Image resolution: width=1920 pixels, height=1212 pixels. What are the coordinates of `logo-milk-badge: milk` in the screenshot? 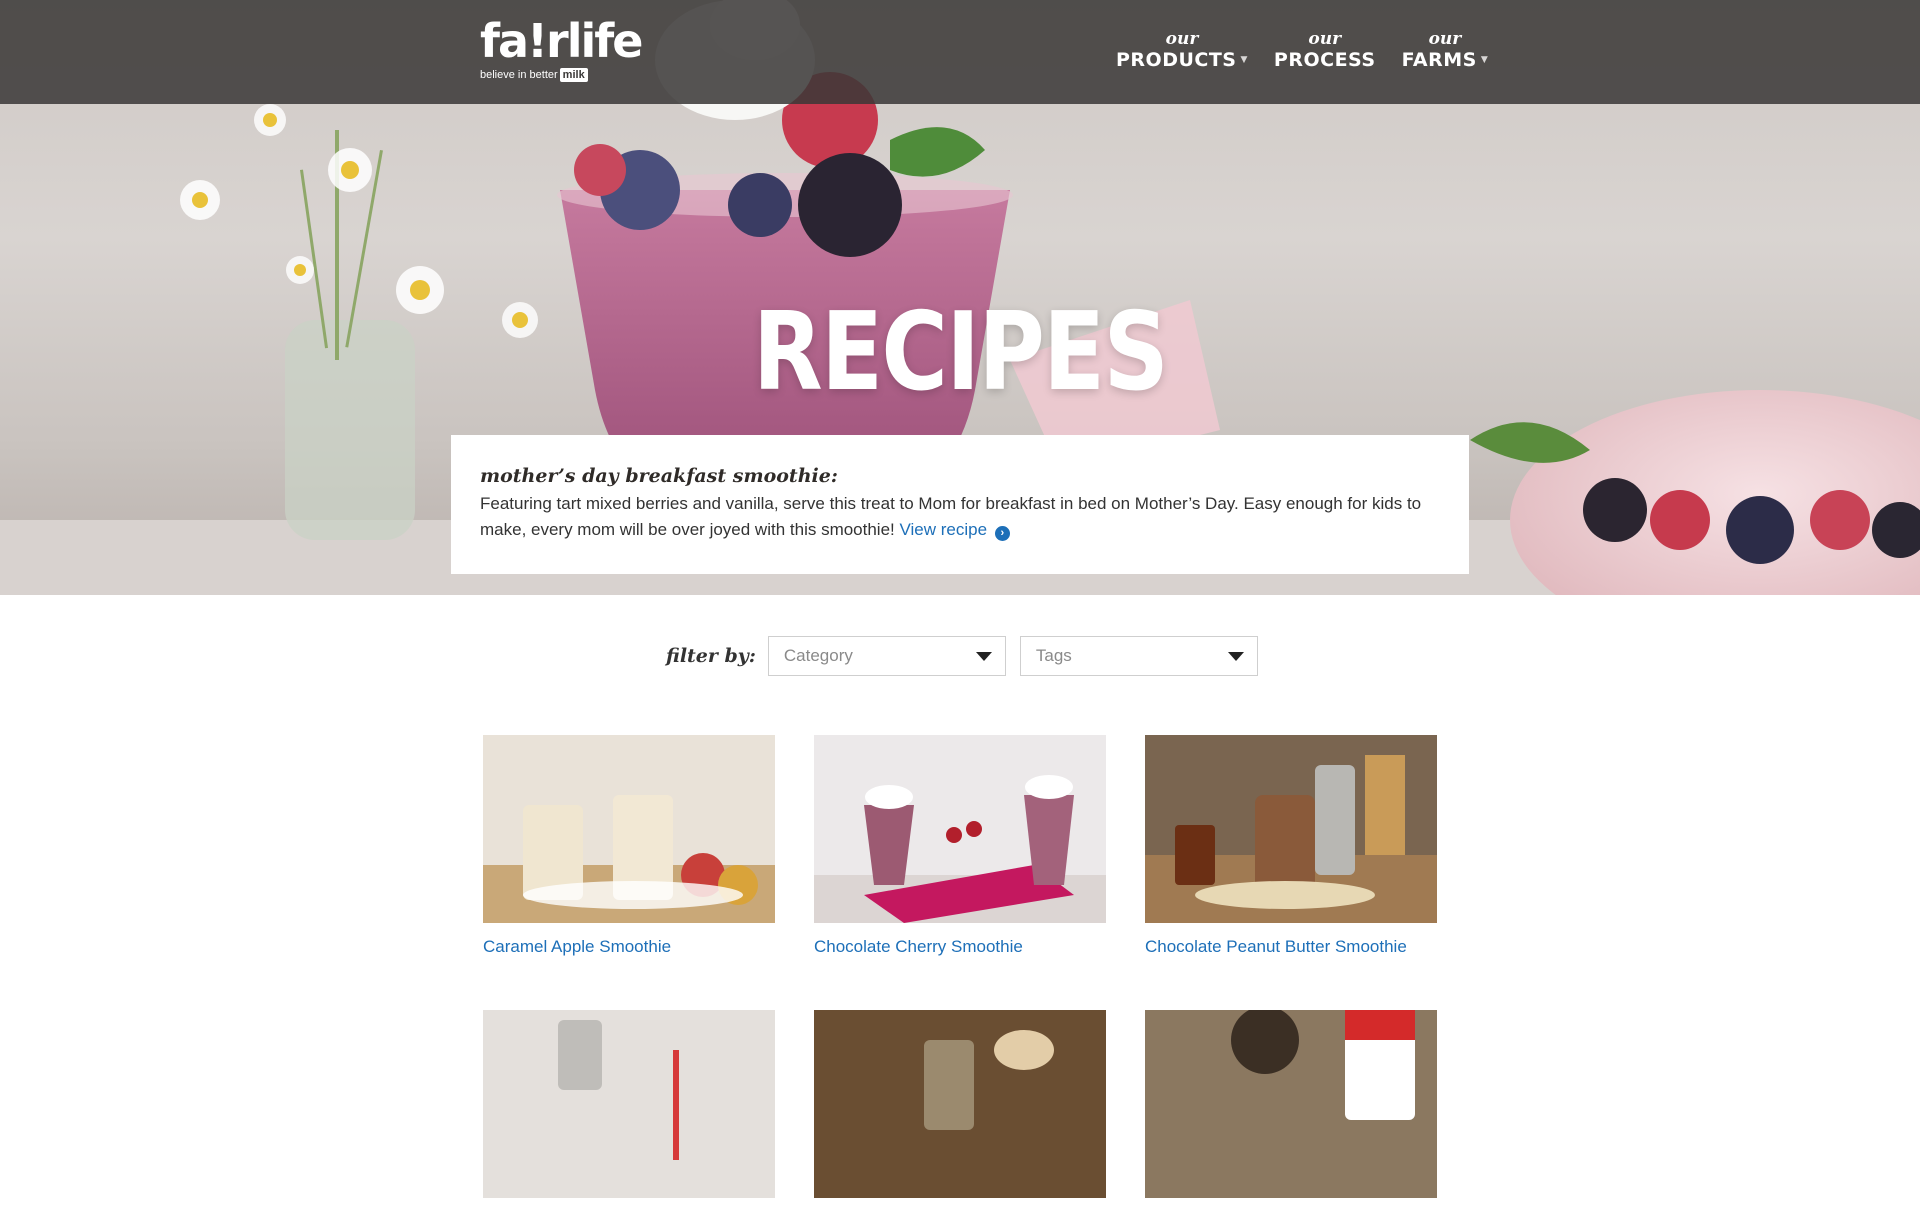 It's located at (573, 75).